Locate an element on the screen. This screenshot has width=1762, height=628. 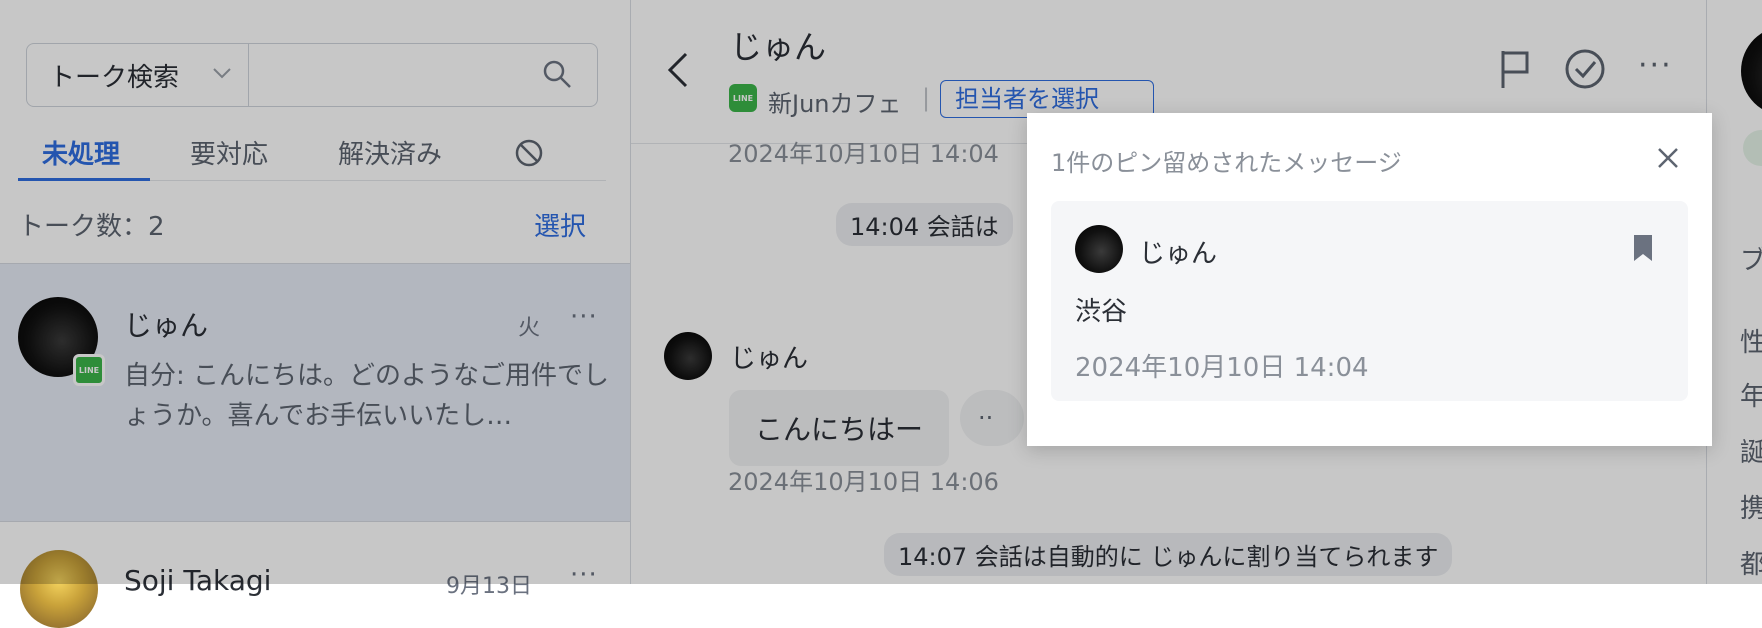
popup-title: 1件のピン留めされたメッセージ is located at coordinates (1226, 163).